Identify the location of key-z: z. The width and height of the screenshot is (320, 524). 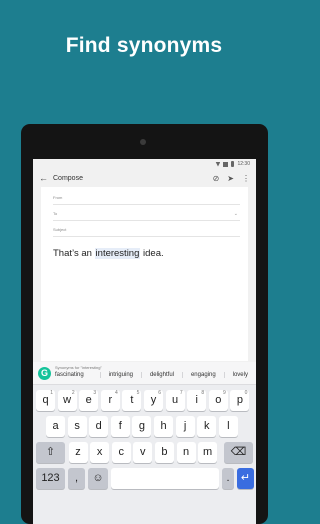
(78, 452).